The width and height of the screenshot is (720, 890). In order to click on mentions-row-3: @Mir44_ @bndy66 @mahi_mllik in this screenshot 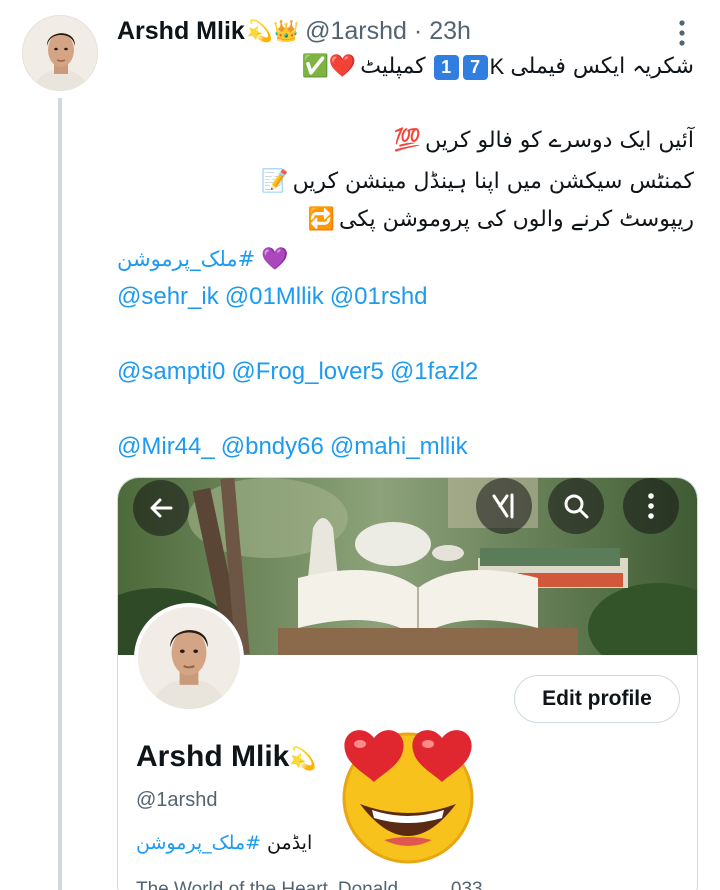, I will do `click(295, 447)`.